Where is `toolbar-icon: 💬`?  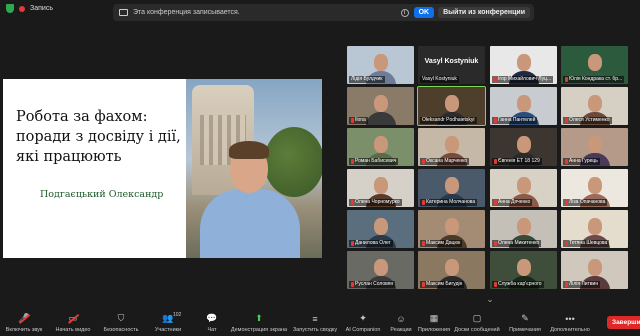
toolbar-icon: 💬 is located at coordinates (212, 318).